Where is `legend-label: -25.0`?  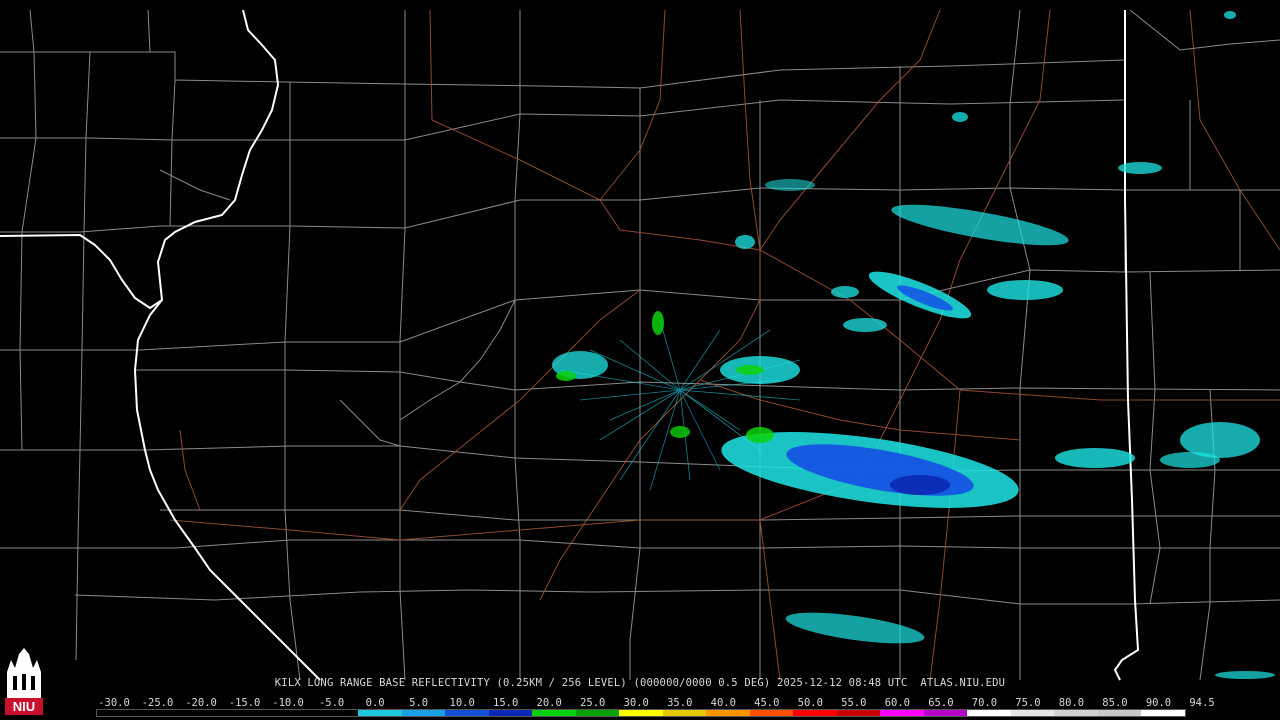 legend-label: -25.0 is located at coordinates (157, 703).